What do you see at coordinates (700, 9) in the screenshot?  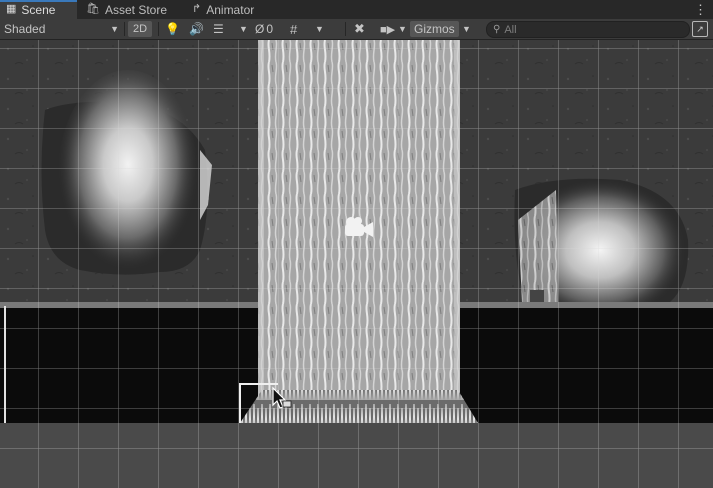 I see `more-options-icon: ⋮` at bounding box center [700, 9].